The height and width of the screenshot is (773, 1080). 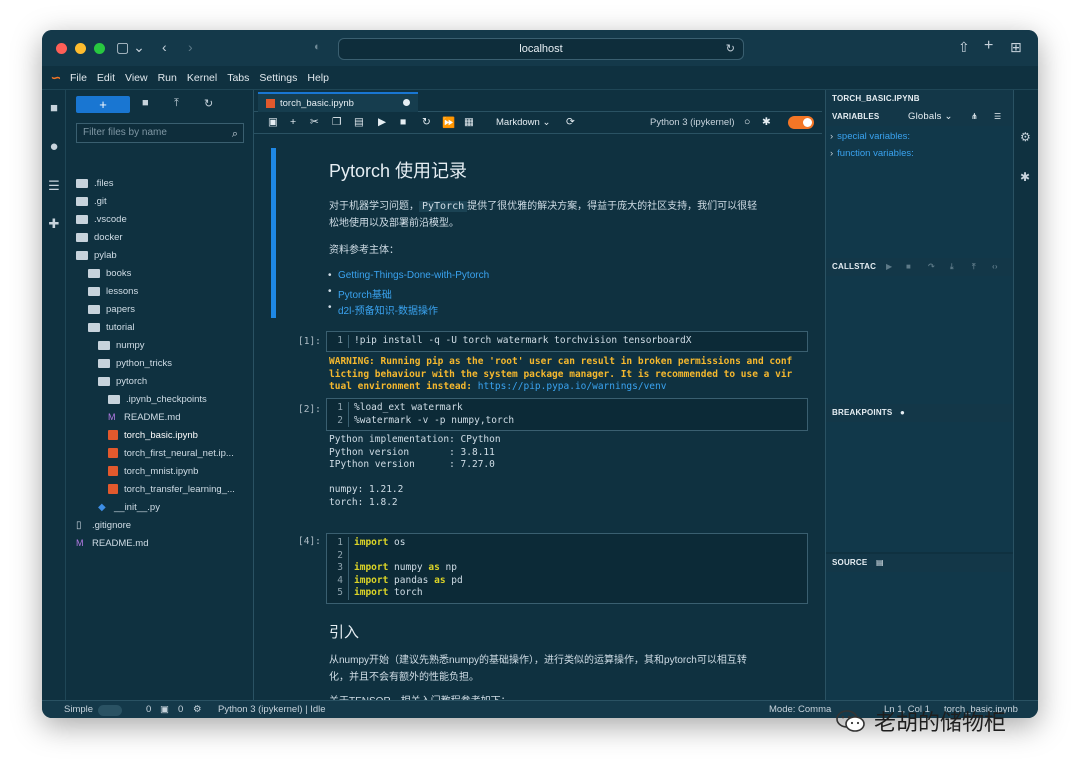 I want to click on file-name: .gitignore, so click(x=112, y=525).